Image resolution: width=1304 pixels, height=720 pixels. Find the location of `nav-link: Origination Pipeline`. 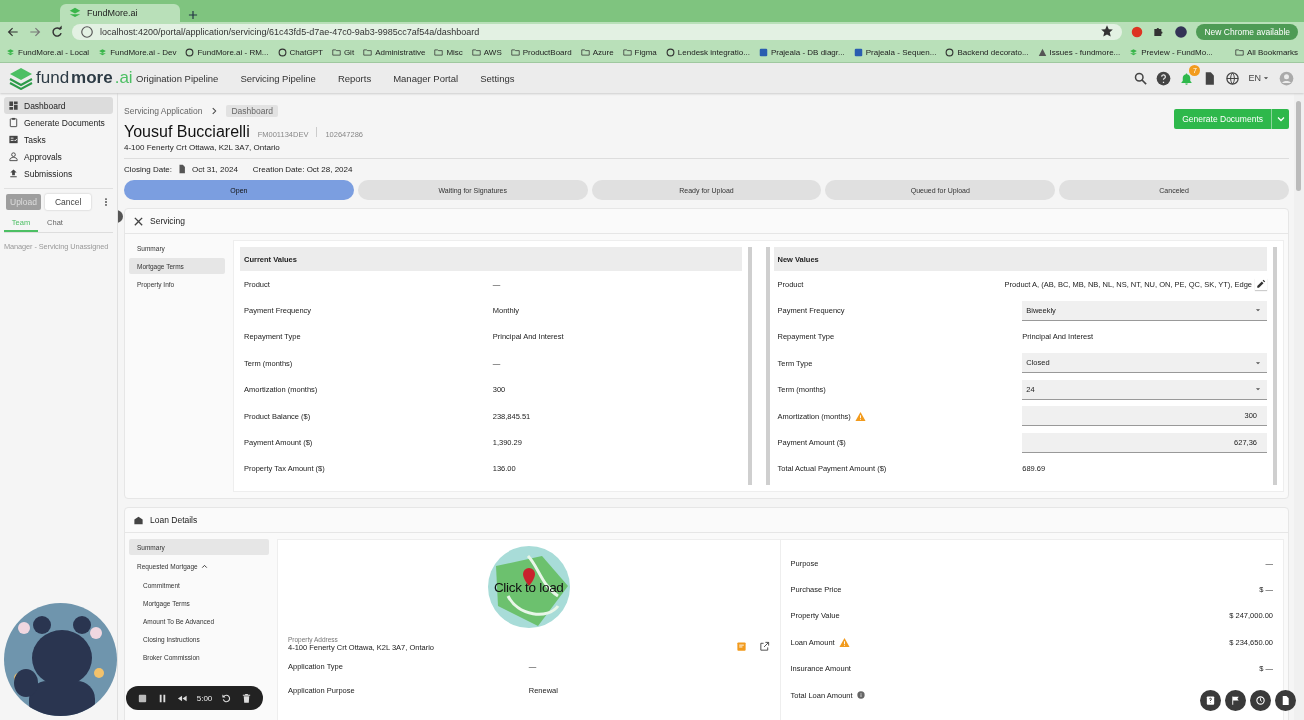

nav-link: Origination Pipeline is located at coordinates (177, 78).